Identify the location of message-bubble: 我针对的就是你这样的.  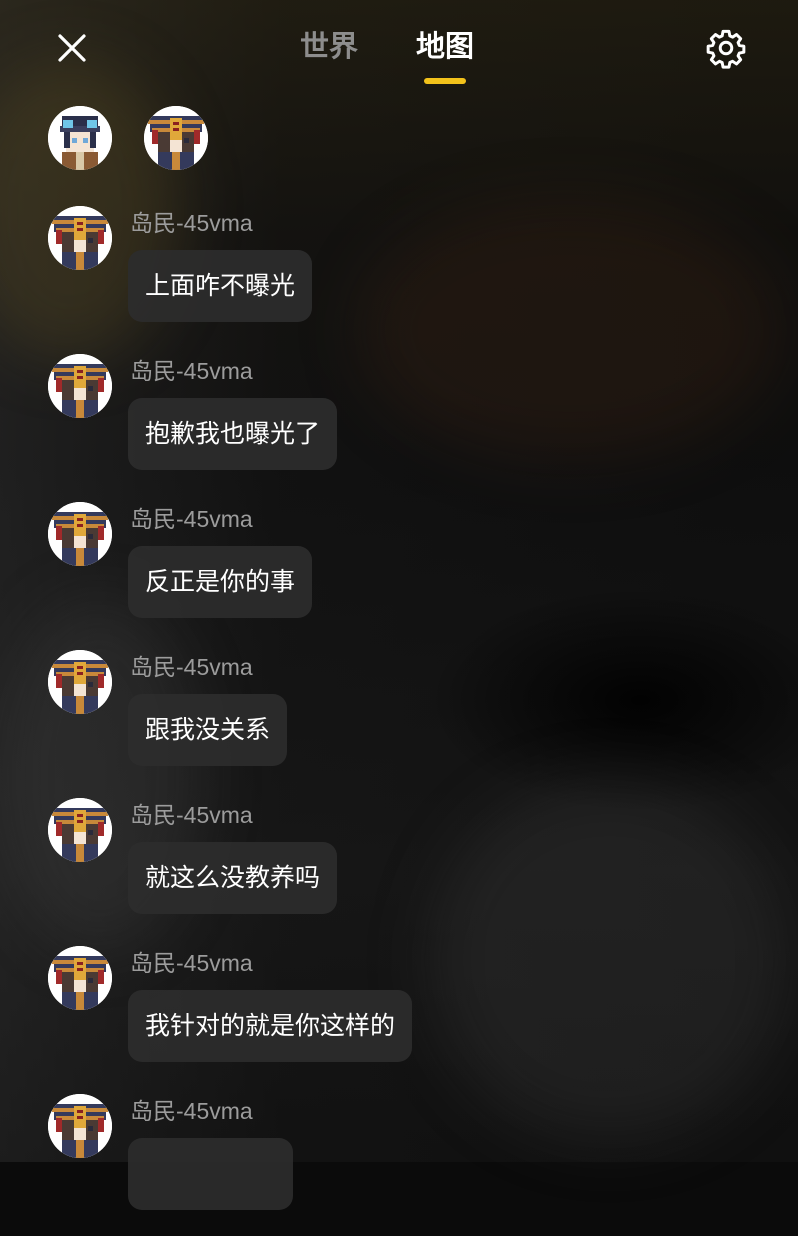
(270, 1026).